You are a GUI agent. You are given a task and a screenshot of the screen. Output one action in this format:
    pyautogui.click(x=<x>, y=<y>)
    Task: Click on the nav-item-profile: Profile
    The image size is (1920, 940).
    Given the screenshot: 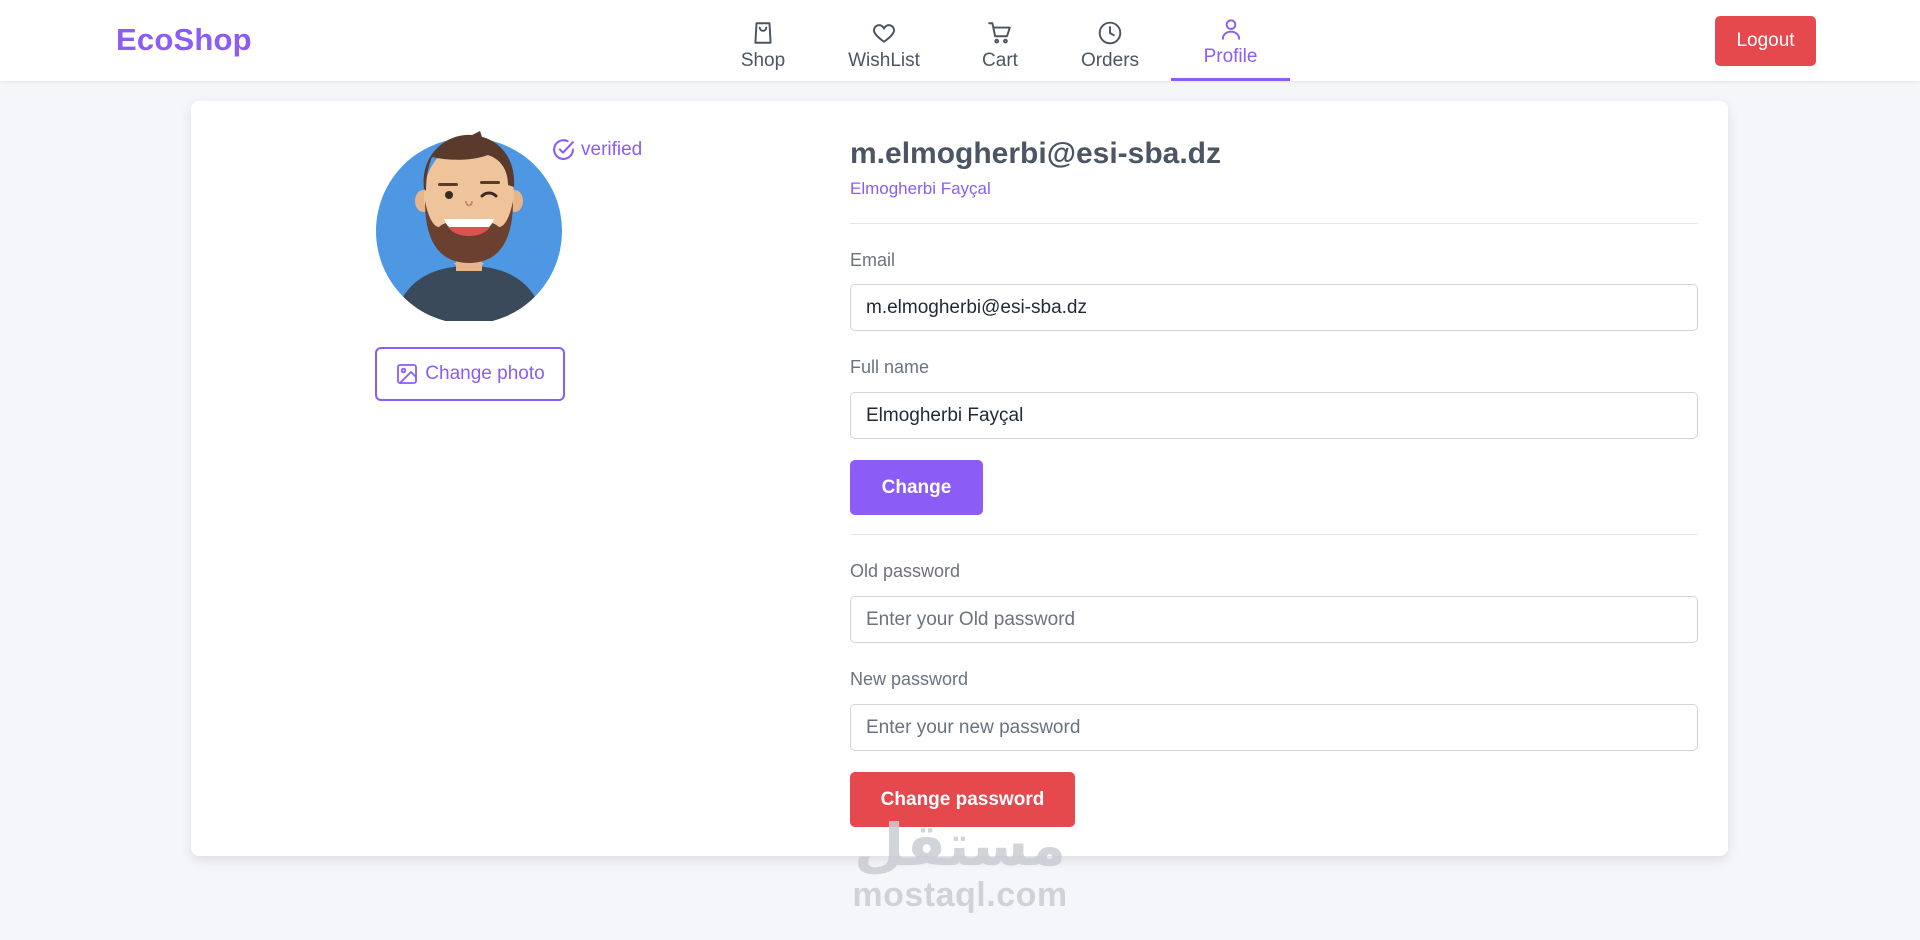 What is the action you would take?
    pyautogui.click(x=1230, y=40)
    